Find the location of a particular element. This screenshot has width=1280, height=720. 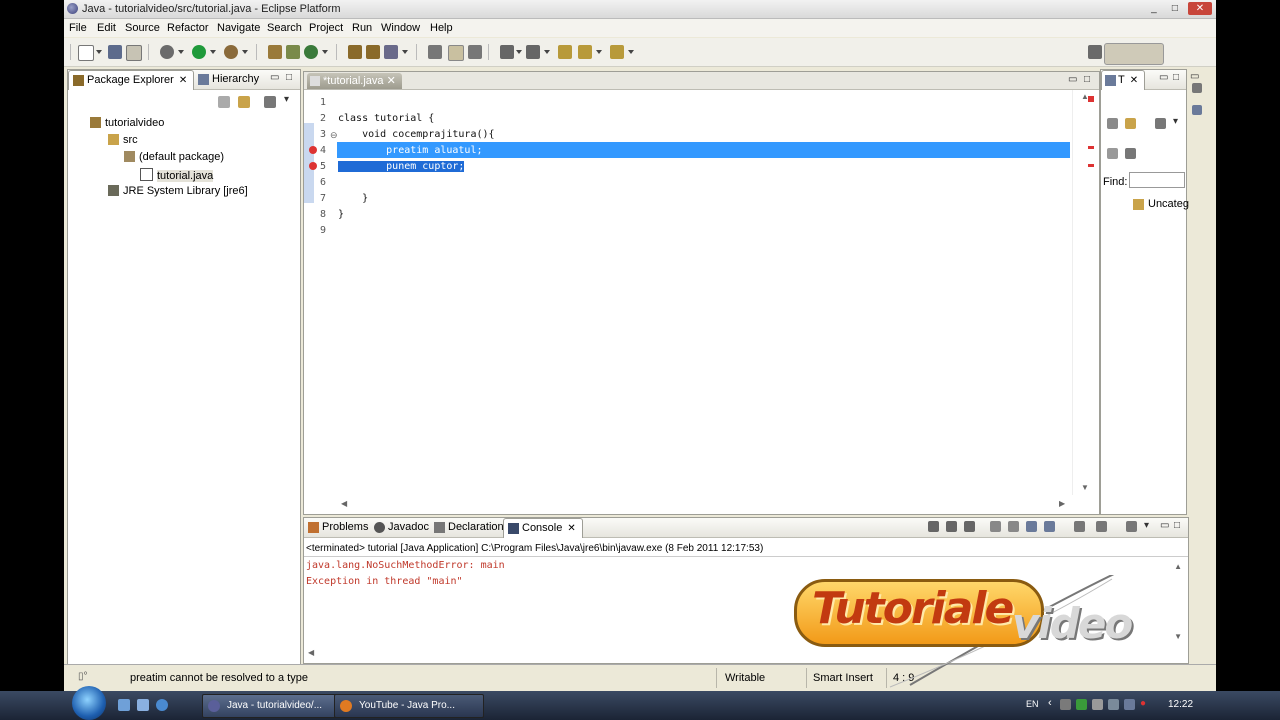

scroll-down-icon: ▼ is located at coordinates (1178, 636).